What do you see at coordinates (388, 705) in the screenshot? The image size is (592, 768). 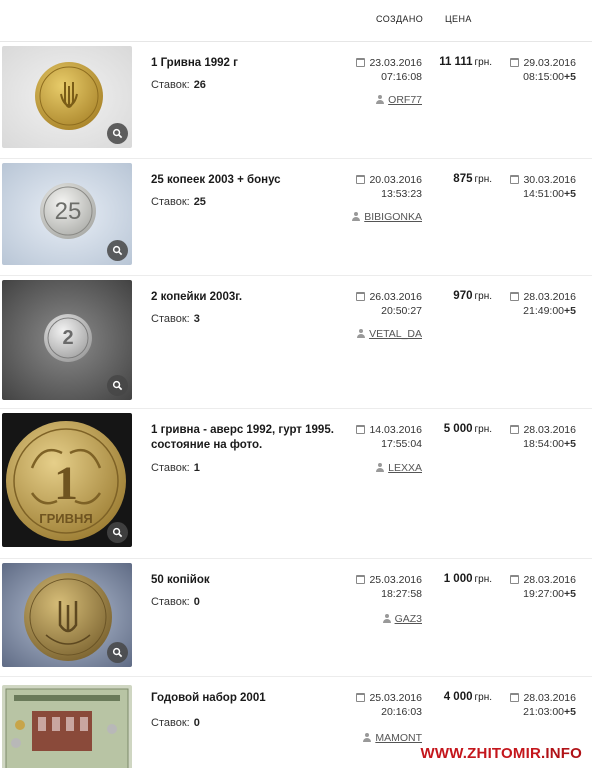 I see `created-datetime: 25.03.2016 20:16:03` at bounding box center [388, 705].